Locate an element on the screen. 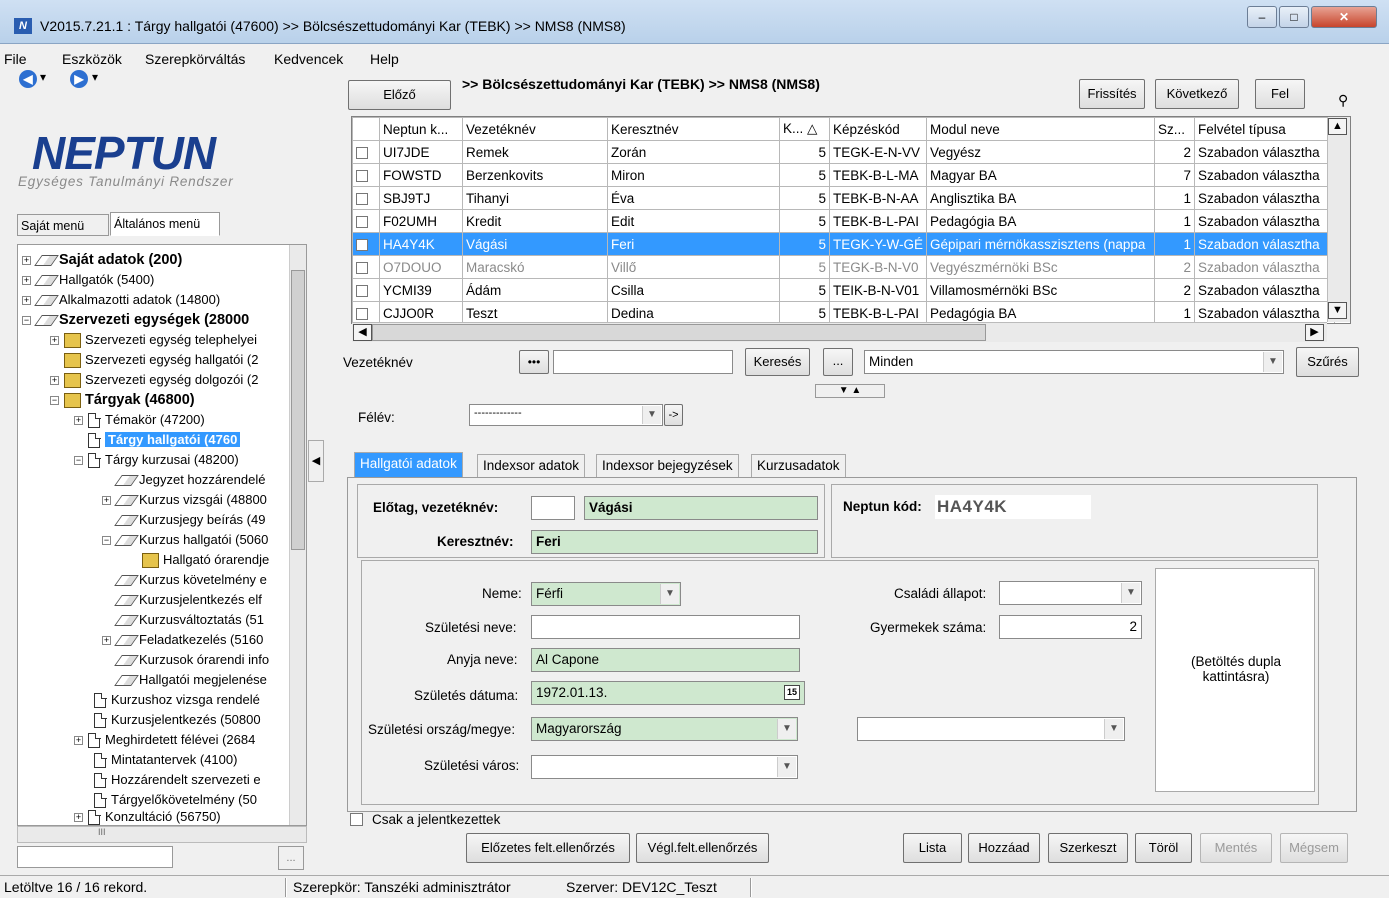 The width and height of the screenshot is (1389, 898). scroll-up-icon: ▲ is located at coordinates (1337, 126).